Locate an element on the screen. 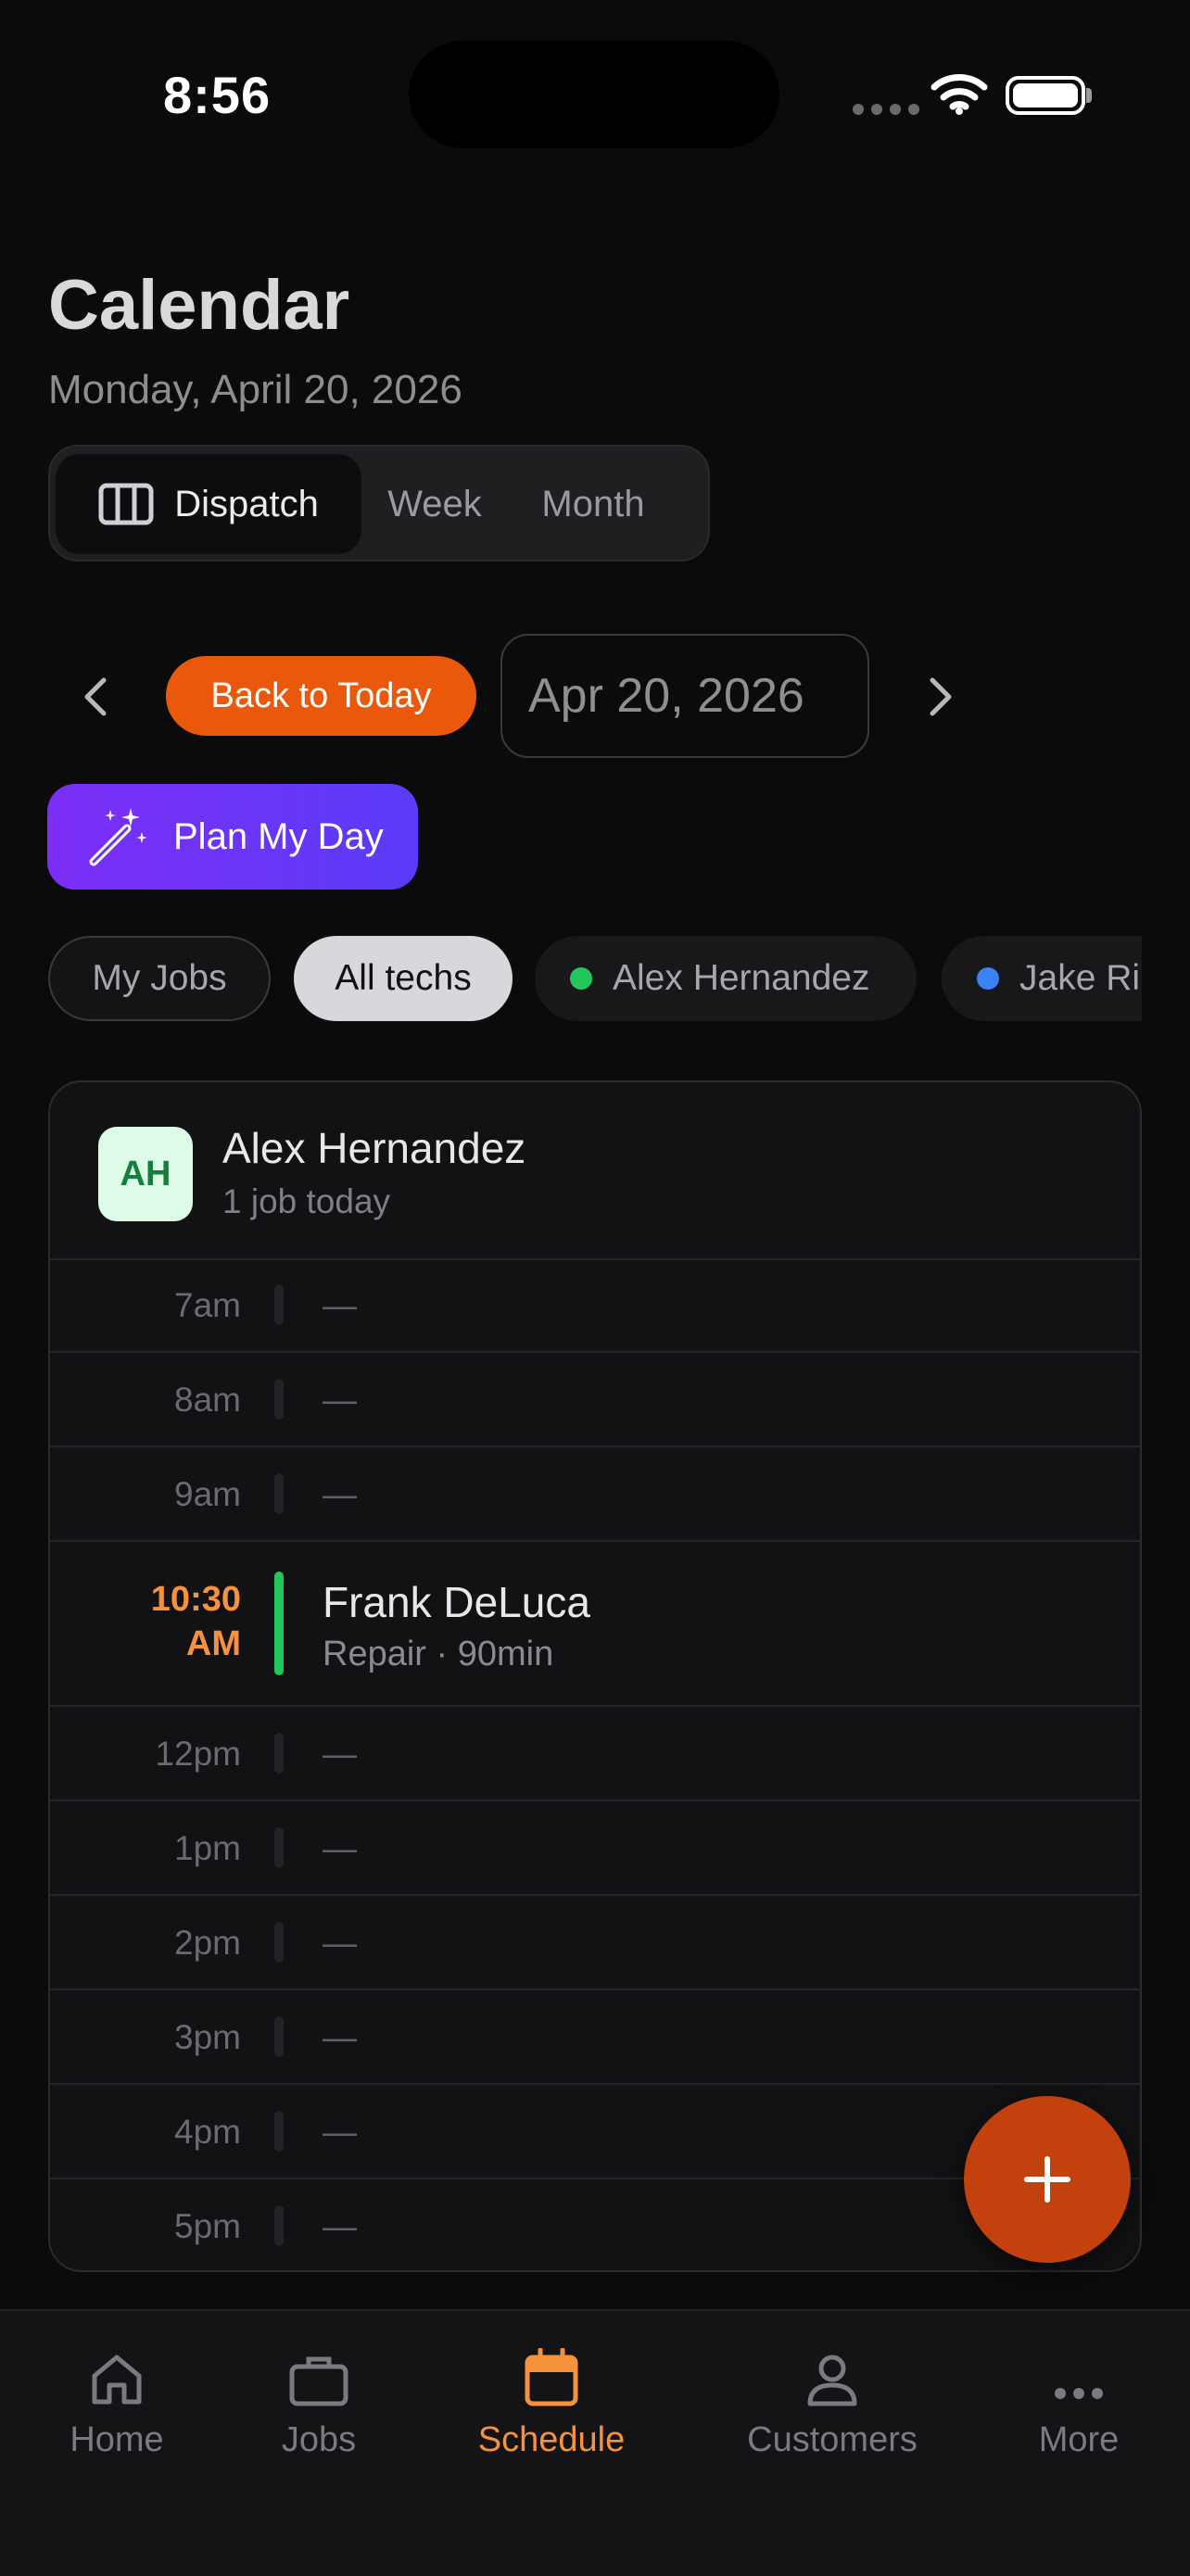  bottom-tab-bar: Home Jobs Schedule Customers More is located at coordinates (595, 2442).